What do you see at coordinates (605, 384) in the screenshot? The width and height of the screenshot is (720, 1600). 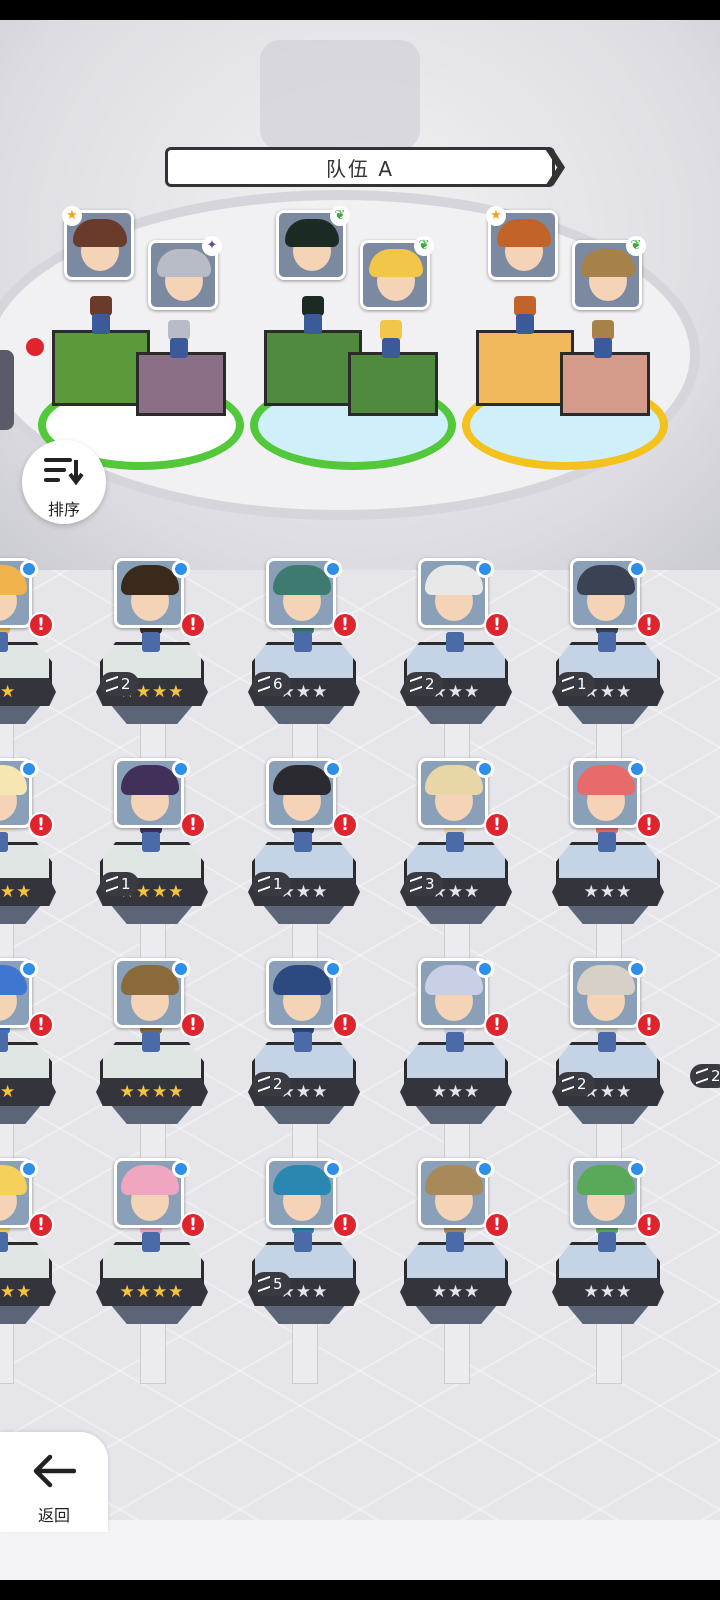 I see `slot-block-right` at bounding box center [605, 384].